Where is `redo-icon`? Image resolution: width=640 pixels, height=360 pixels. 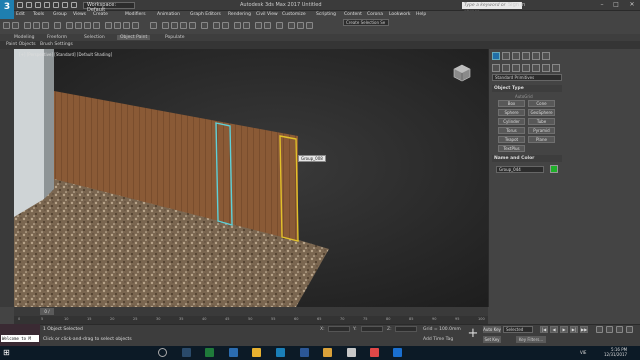
redo-icon is located at coordinates (56, 5).